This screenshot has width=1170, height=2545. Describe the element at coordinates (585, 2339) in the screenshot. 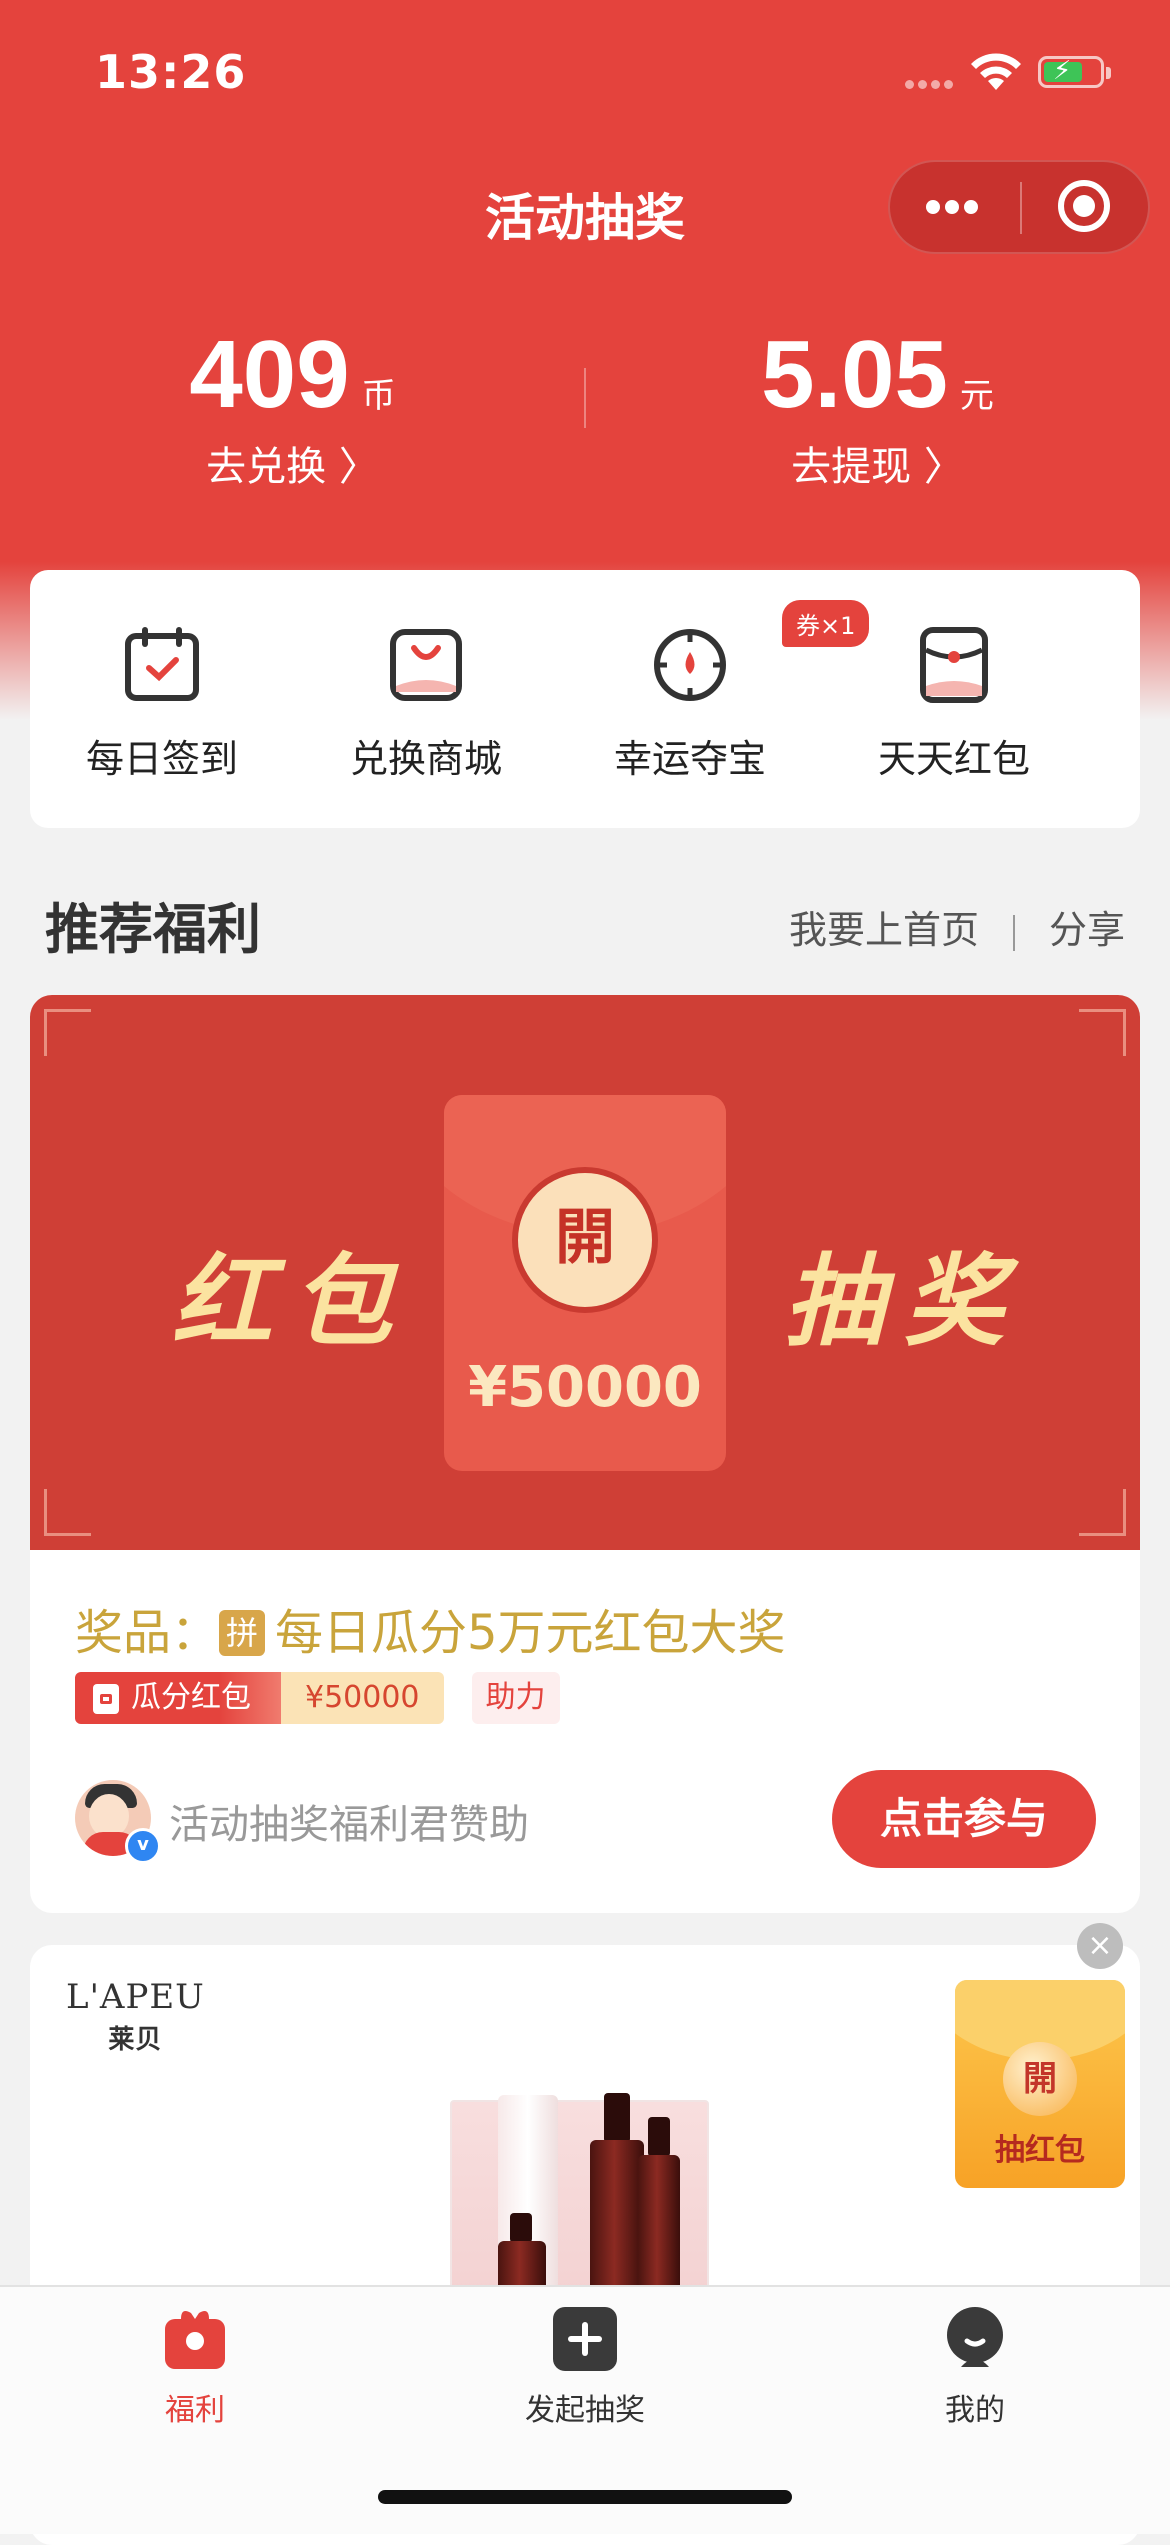

I see `plus-square-icon` at that location.